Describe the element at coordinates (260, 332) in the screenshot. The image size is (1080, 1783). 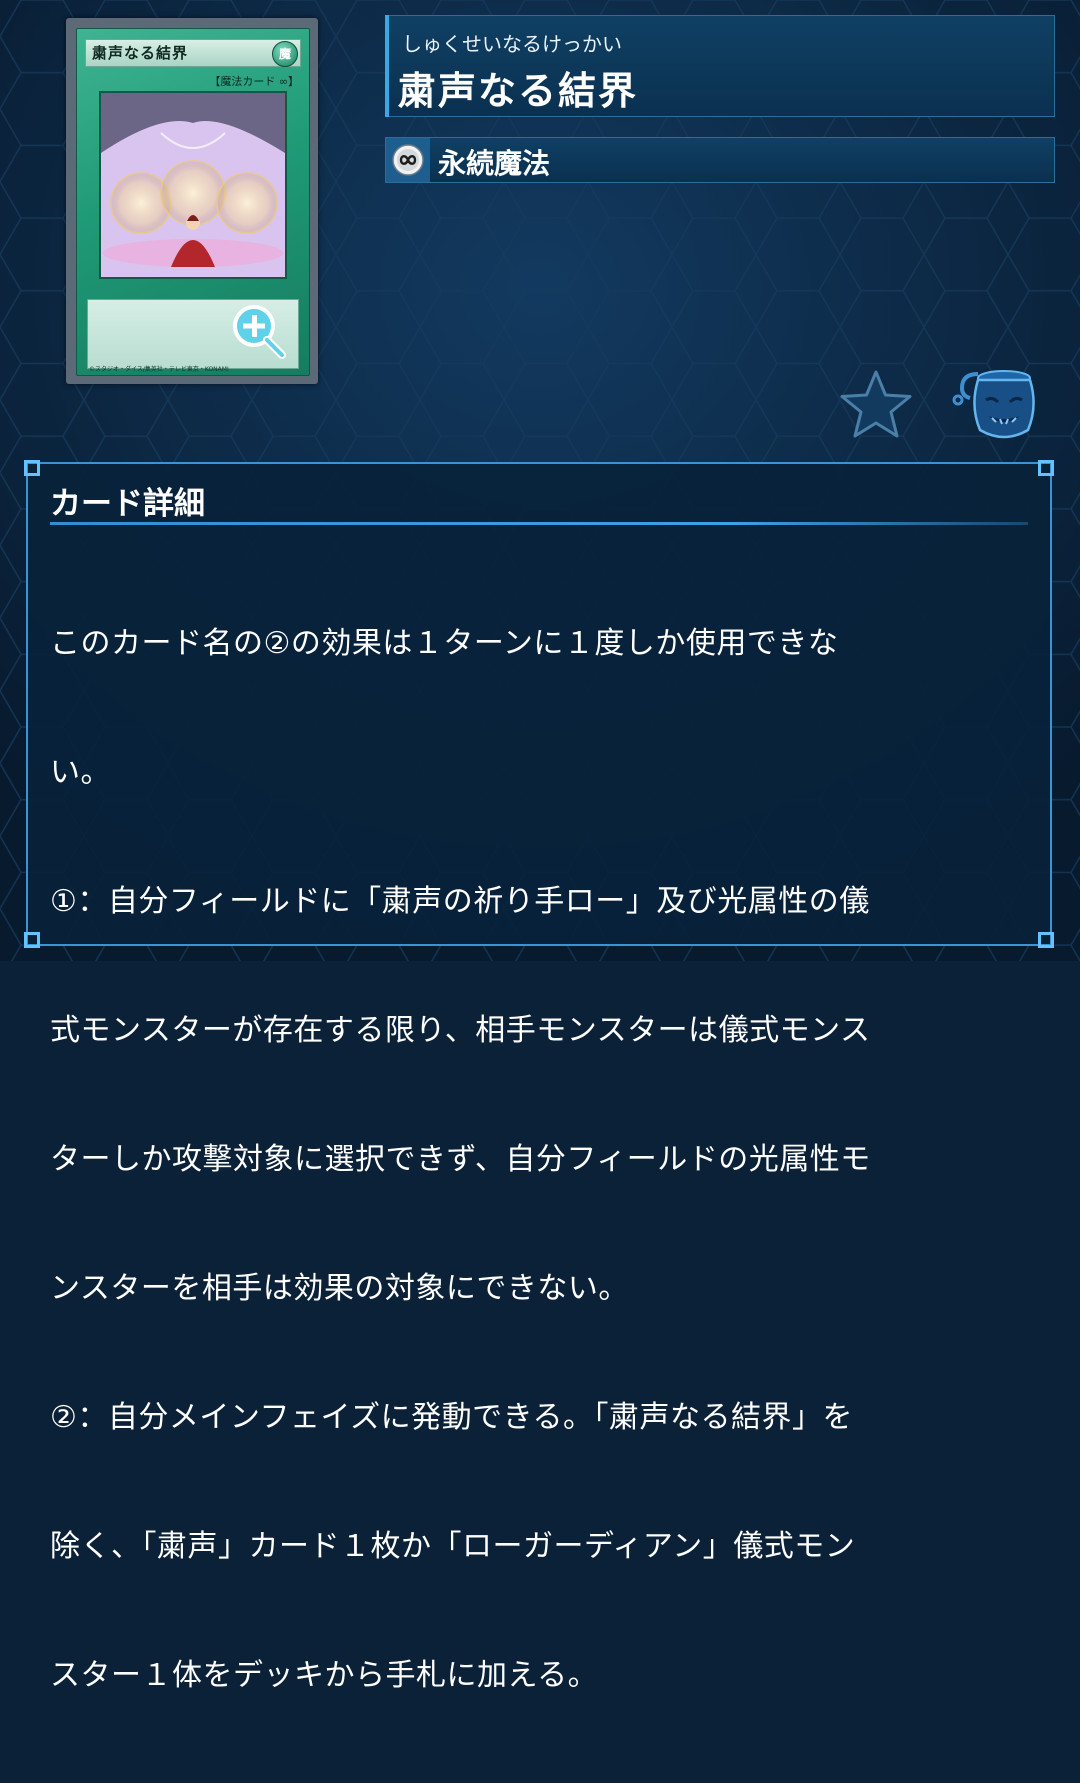
I see `zoom-in-icon` at that location.